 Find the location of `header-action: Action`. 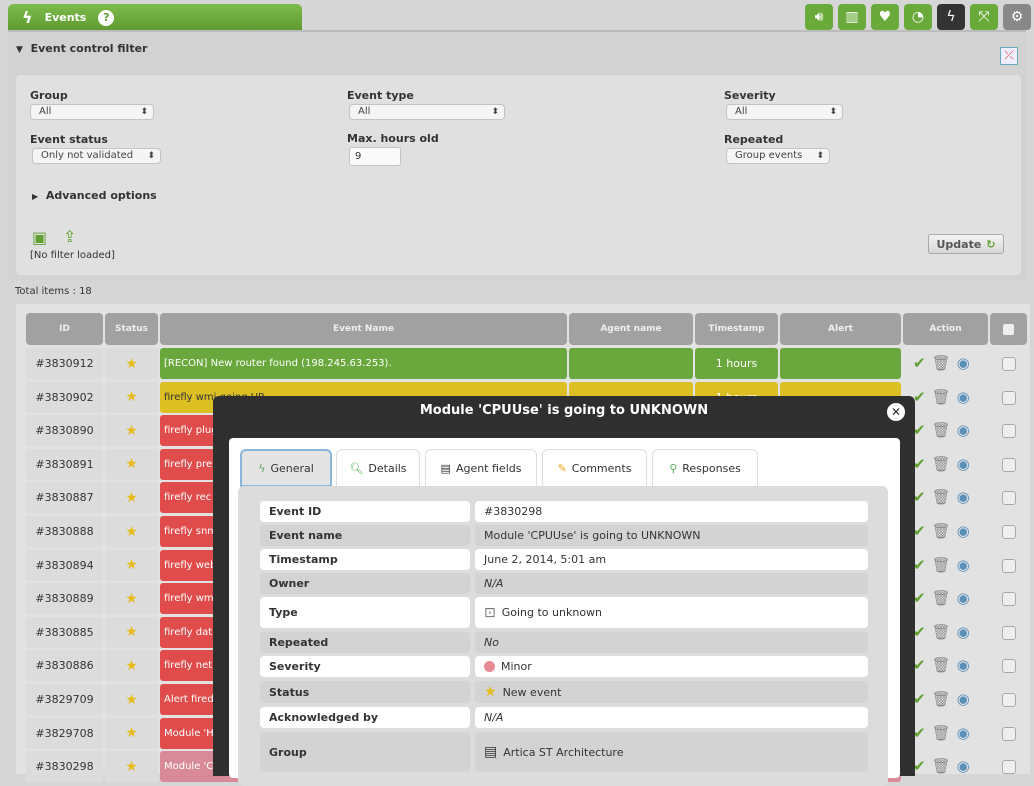

header-action: Action is located at coordinates (945, 329).